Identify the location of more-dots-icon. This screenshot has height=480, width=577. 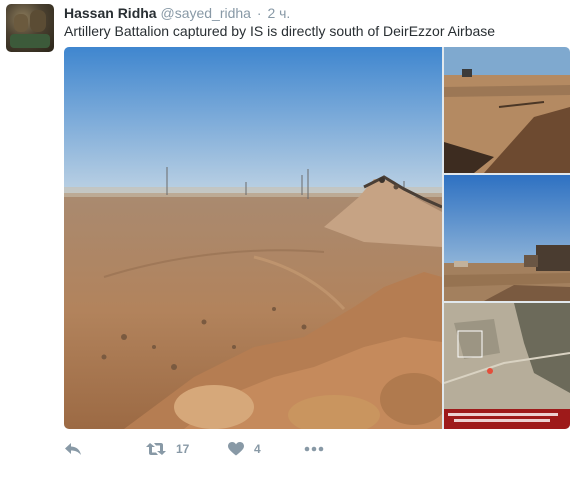
(314, 449).